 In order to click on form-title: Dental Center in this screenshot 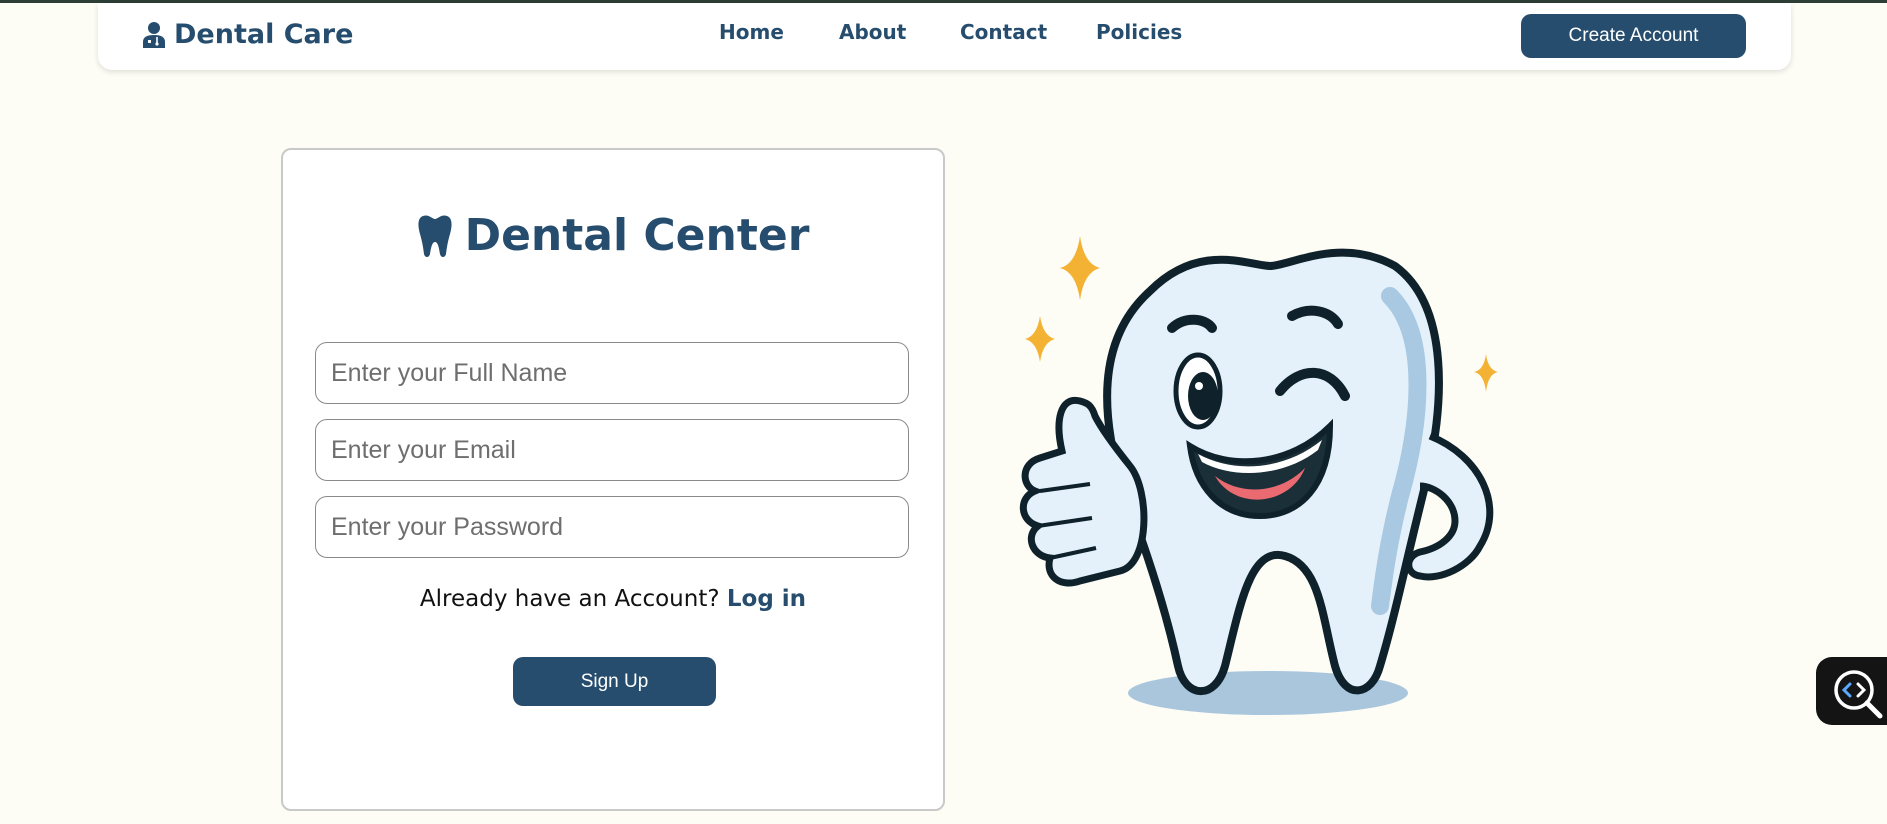, I will do `click(613, 235)`.